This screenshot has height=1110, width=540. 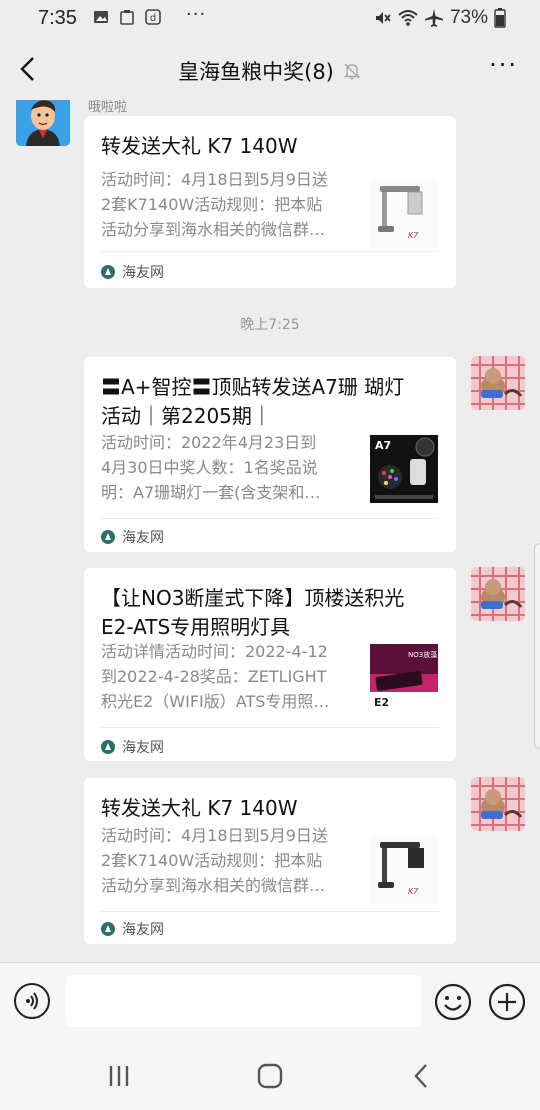 I want to click on card-title-line: 【让NO3断崖式下降】顶楼送积光, so click(x=253, y=598).